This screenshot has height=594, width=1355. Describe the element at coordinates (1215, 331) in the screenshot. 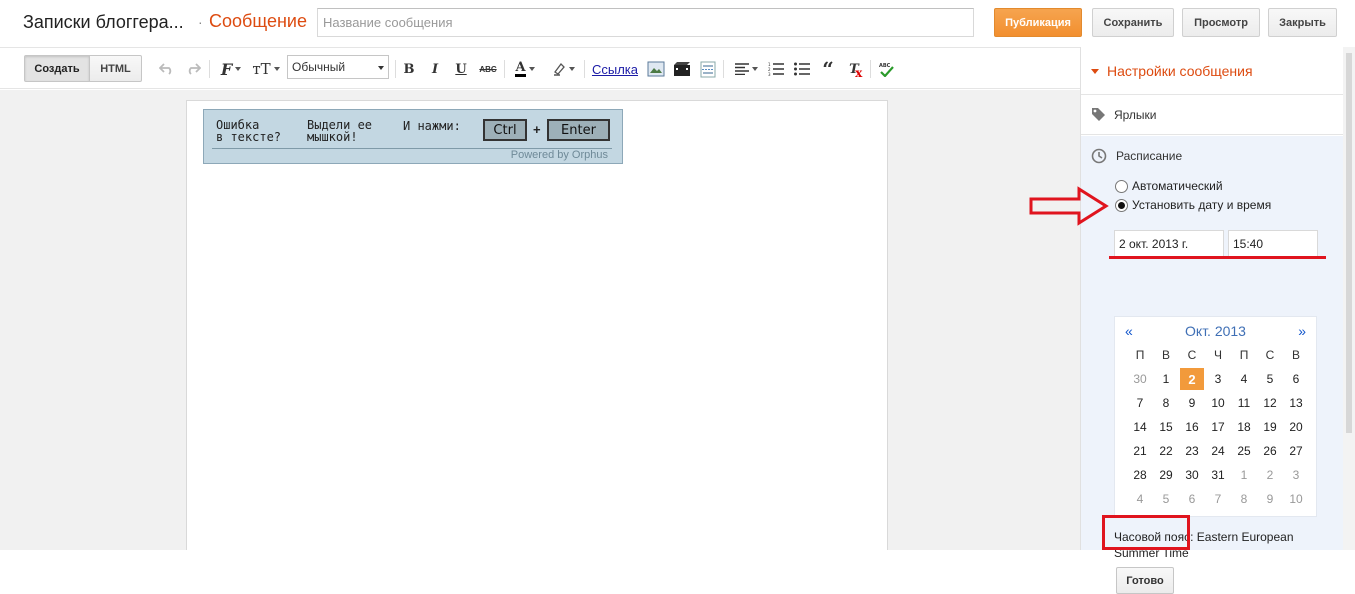

I see `calendar-month-label: Окт. 2013` at that location.